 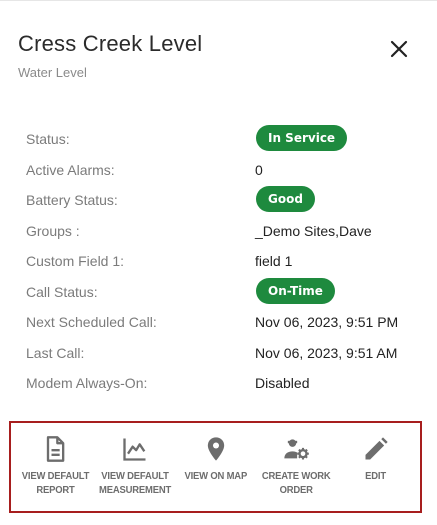 I want to click on detail-label: Next Scheduled Call:, so click(x=91, y=322).